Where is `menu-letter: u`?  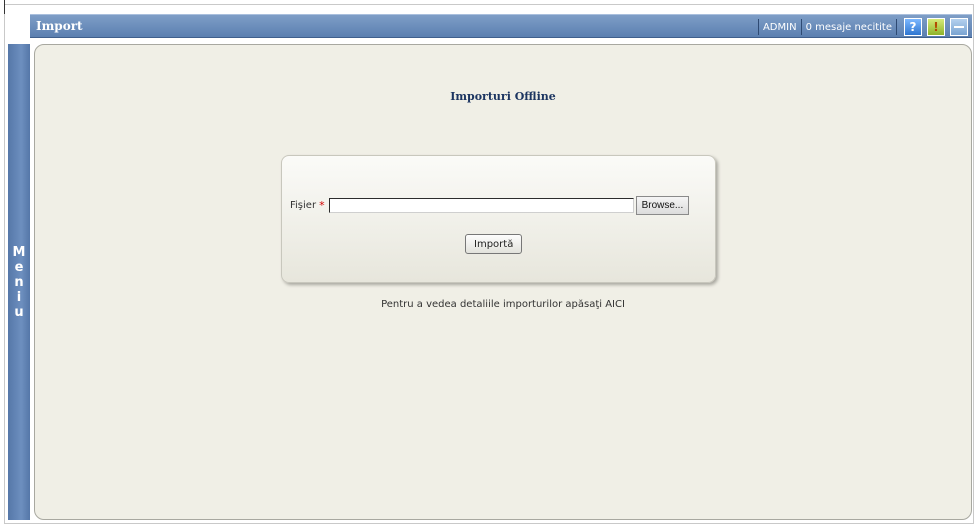
menu-letter: u is located at coordinates (19, 312).